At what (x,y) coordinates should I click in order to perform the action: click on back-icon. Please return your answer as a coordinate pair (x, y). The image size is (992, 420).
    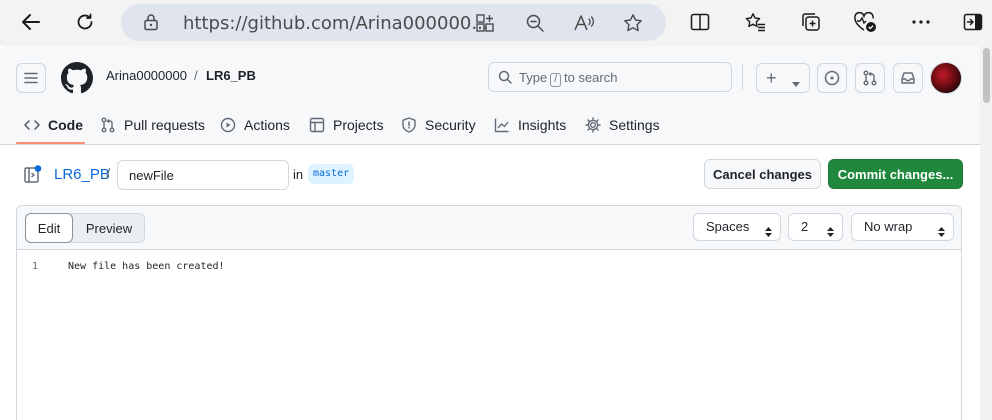
    Looking at the image, I should click on (31, 22).